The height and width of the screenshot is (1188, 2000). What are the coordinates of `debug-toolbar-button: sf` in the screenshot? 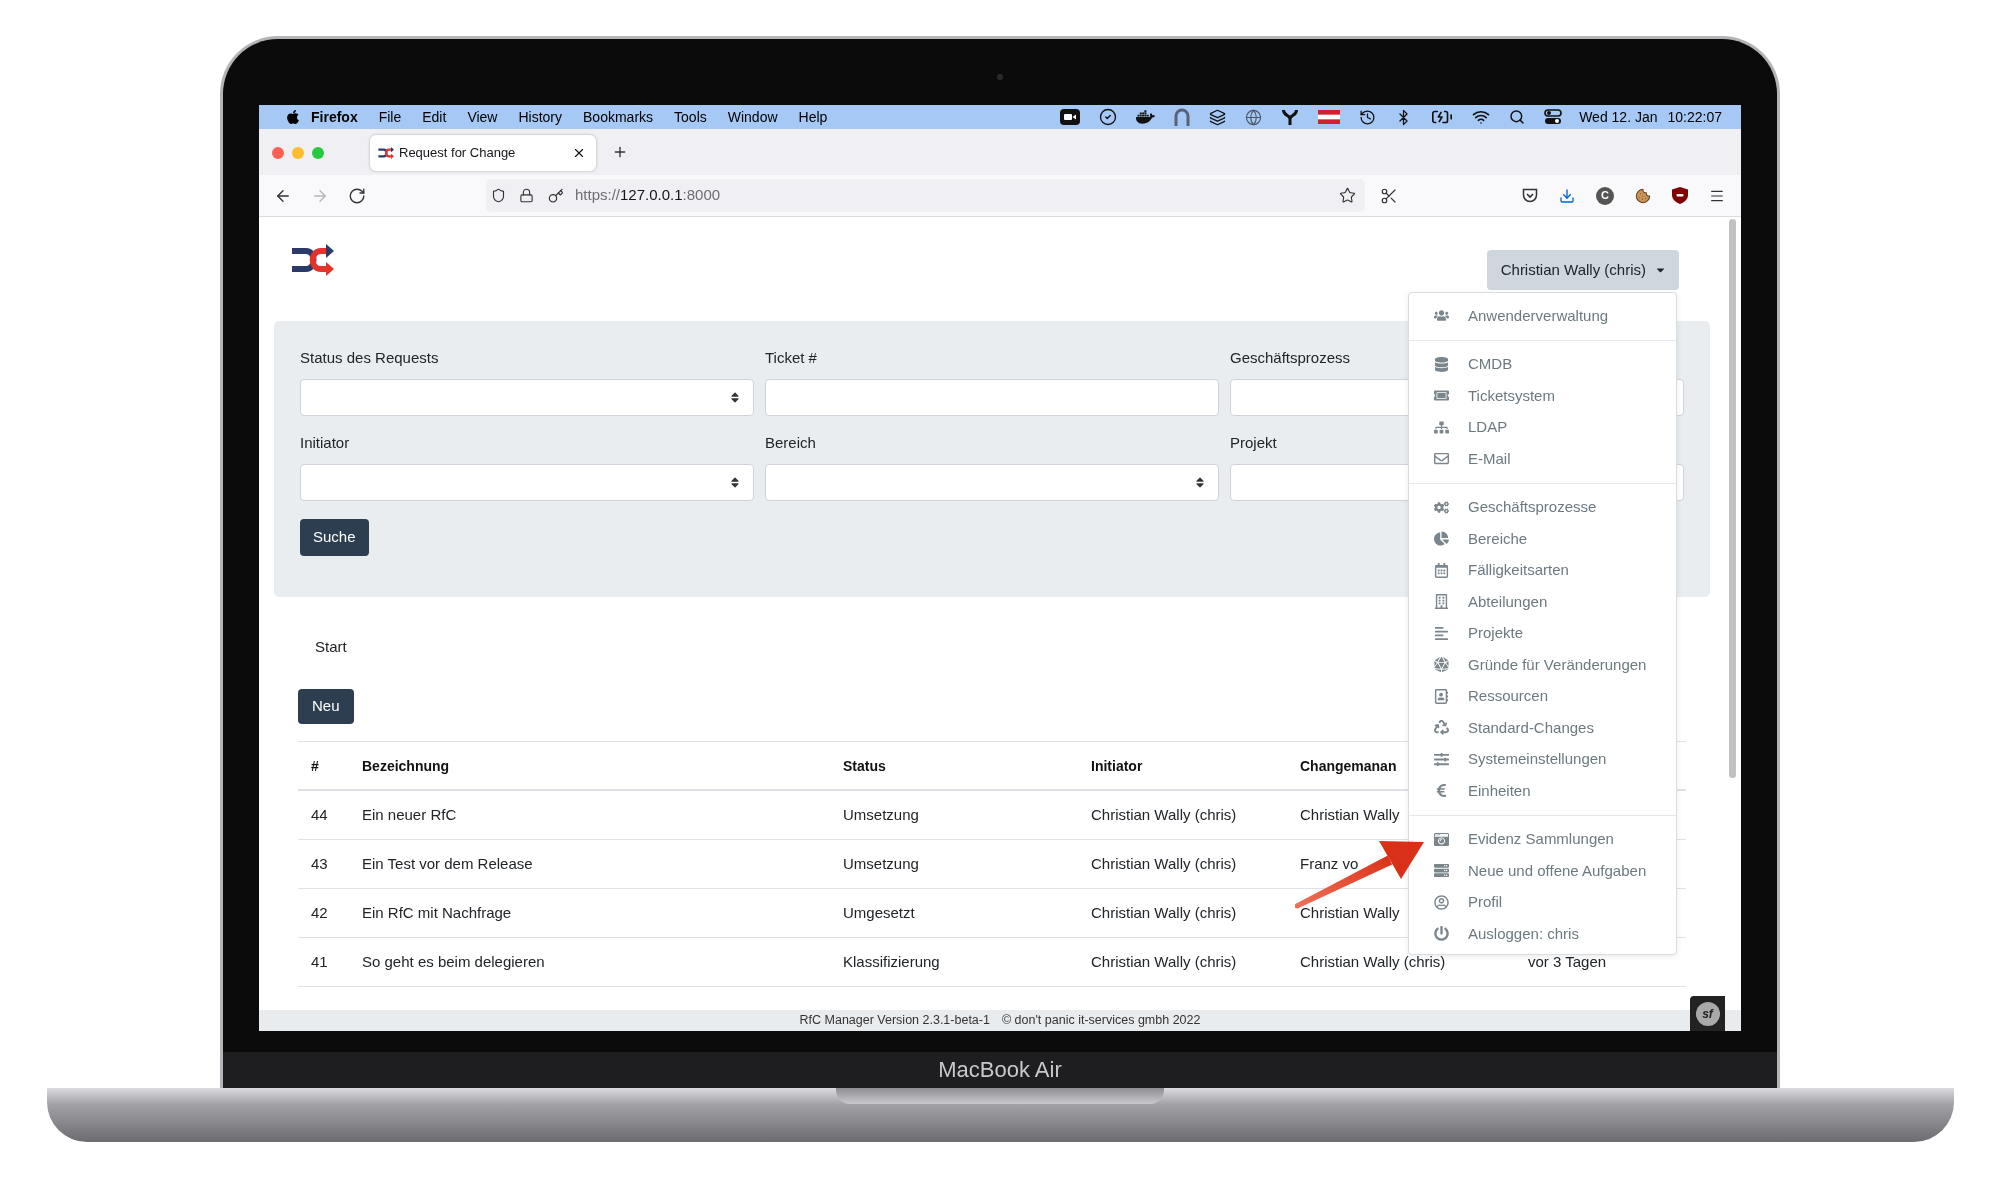 It's located at (1707, 1013).